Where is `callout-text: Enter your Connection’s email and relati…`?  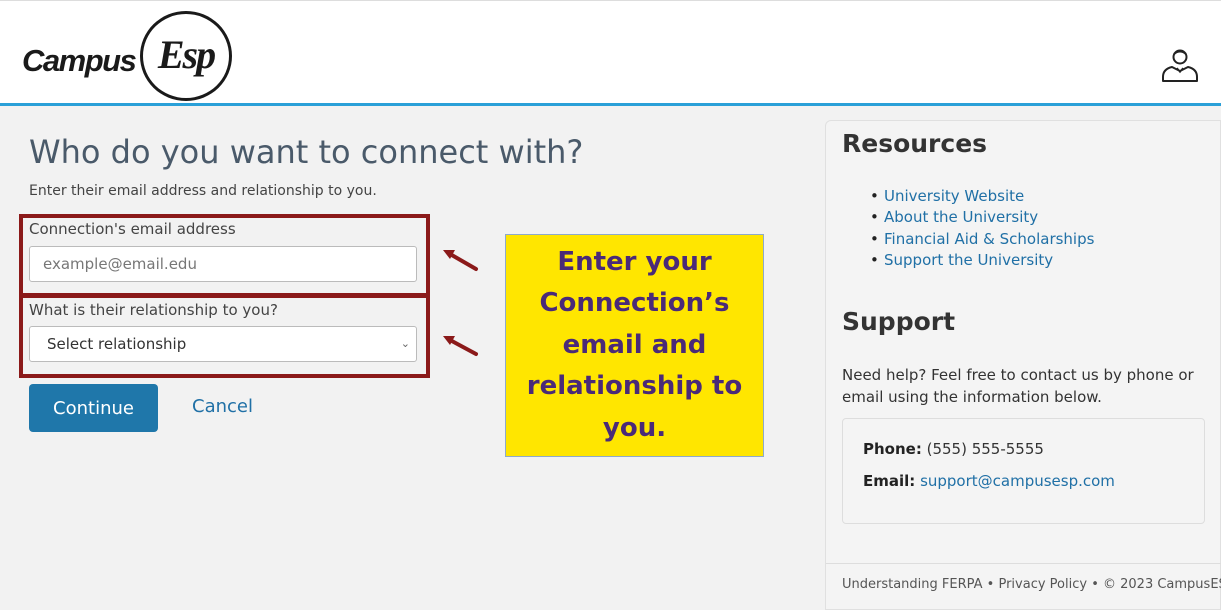 callout-text: Enter your Connection’s email and relati… is located at coordinates (634, 344).